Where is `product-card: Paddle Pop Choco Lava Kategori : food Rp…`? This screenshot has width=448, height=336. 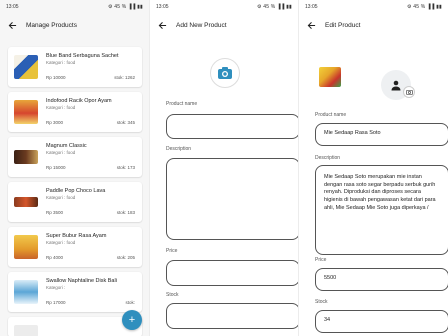
product-card: Paddle Pop Choco Lava Kategori : food Rp… is located at coordinates (75, 202).